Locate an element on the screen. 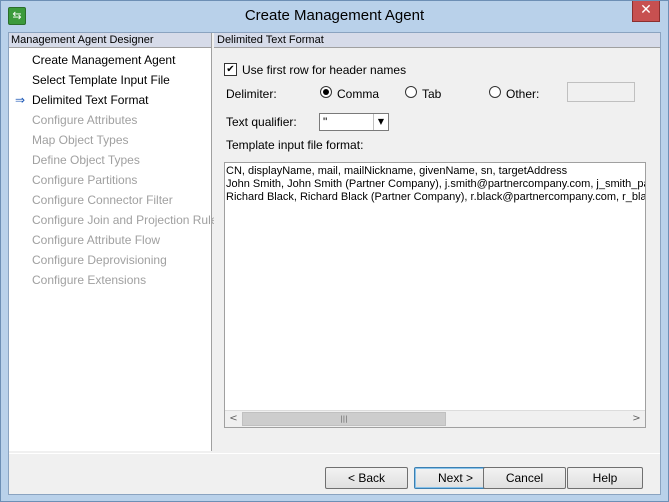  scroll-left-icon: < is located at coordinates (233, 419).